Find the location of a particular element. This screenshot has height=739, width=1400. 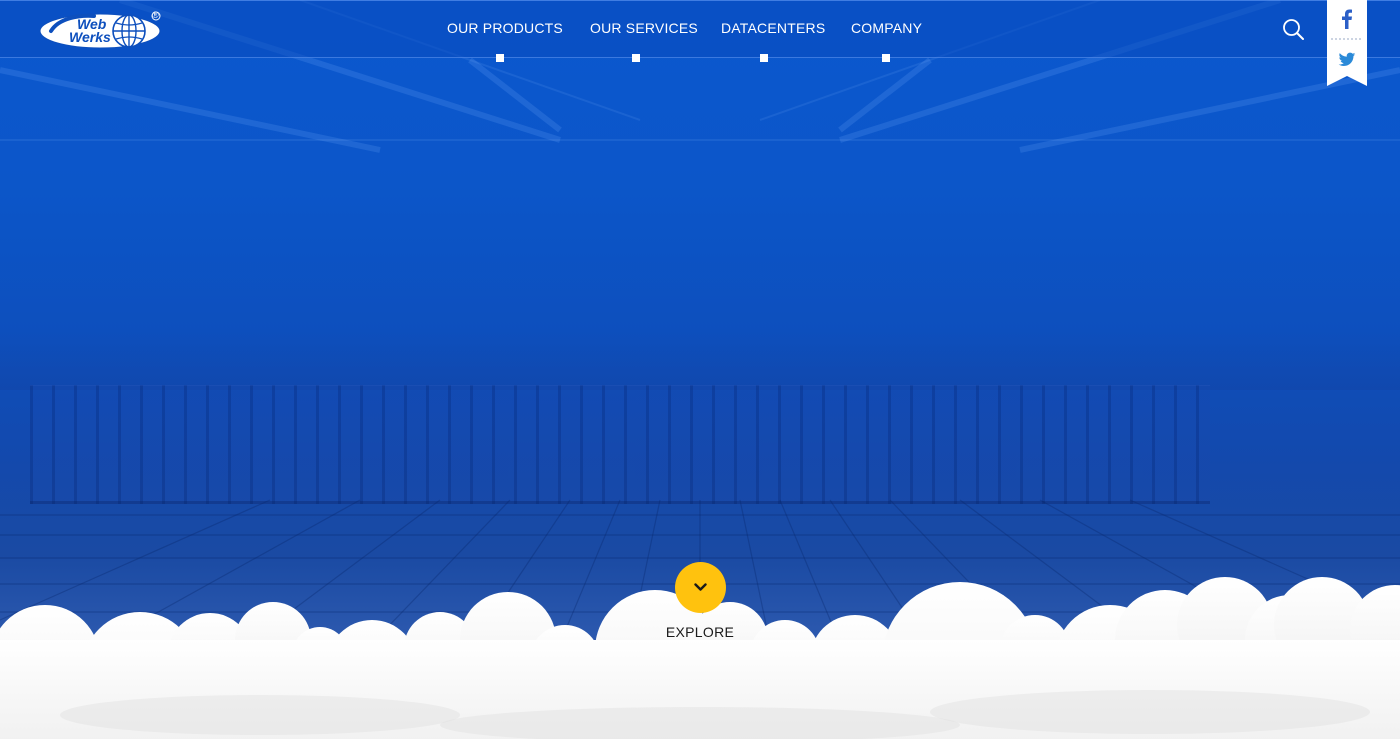

search-icon is located at coordinates (1293, 29).